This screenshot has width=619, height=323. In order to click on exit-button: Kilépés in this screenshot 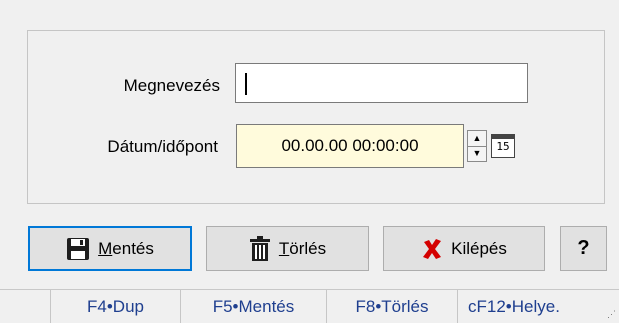, I will do `click(464, 248)`.